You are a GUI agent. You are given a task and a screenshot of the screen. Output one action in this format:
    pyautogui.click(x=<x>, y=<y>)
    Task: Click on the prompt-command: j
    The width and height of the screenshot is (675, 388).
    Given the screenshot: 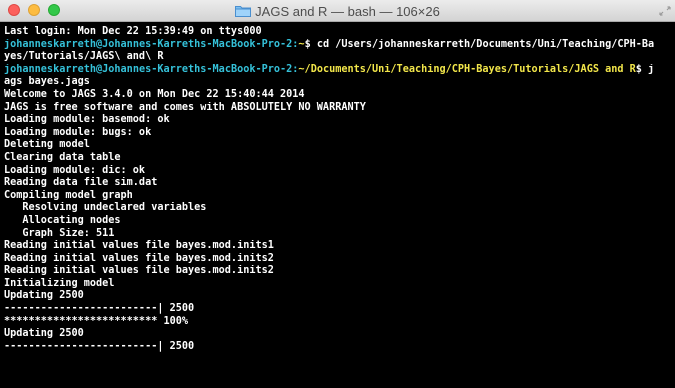 What is the action you would take?
    pyautogui.click(x=648, y=69)
    